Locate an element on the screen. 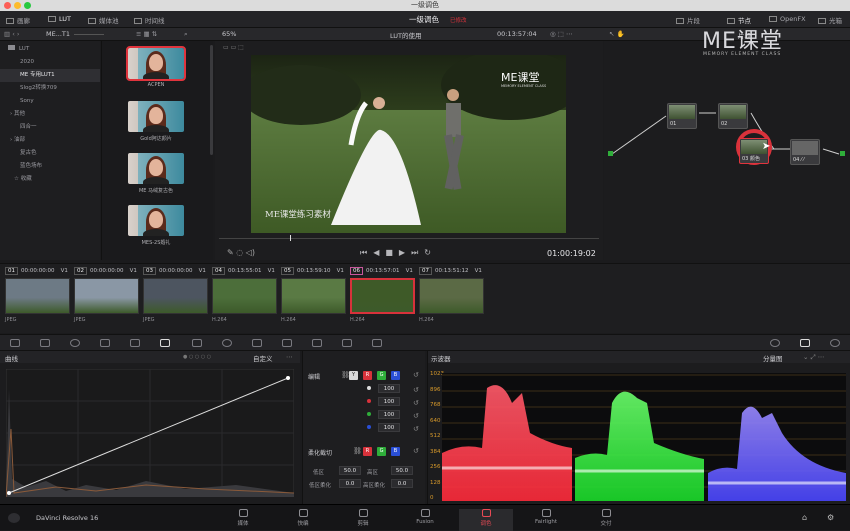  page-tab-5: 调色 is located at coordinates (486, 520).